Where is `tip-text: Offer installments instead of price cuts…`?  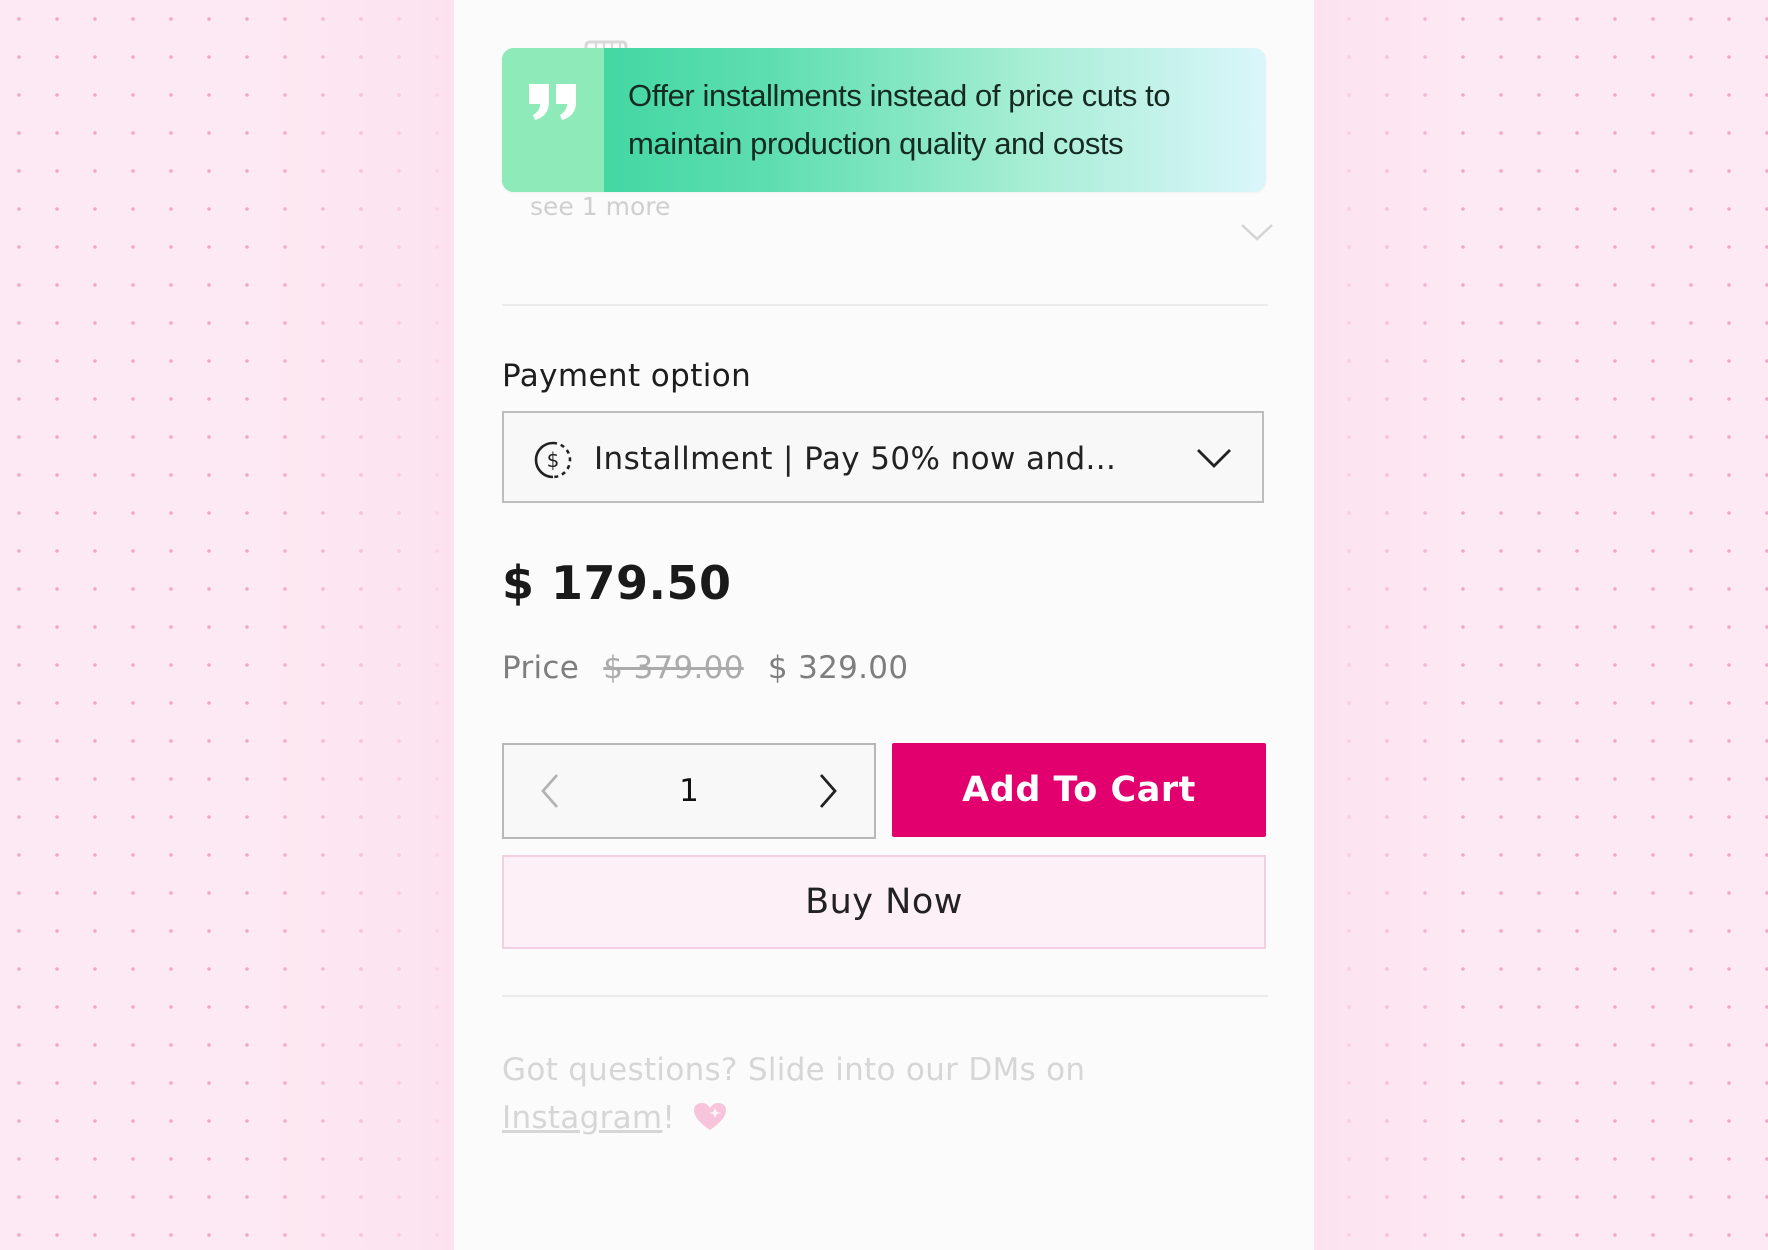 tip-text: Offer installments instead of price cuts… is located at coordinates (899, 119).